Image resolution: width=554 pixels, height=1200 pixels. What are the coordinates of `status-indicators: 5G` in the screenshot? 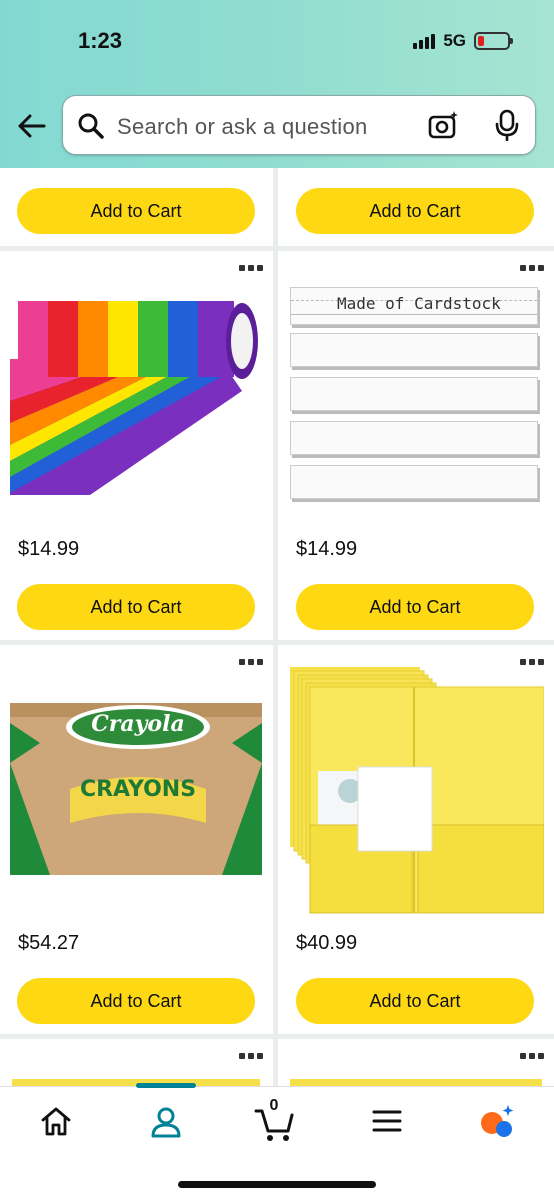 It's located at (463, 41).